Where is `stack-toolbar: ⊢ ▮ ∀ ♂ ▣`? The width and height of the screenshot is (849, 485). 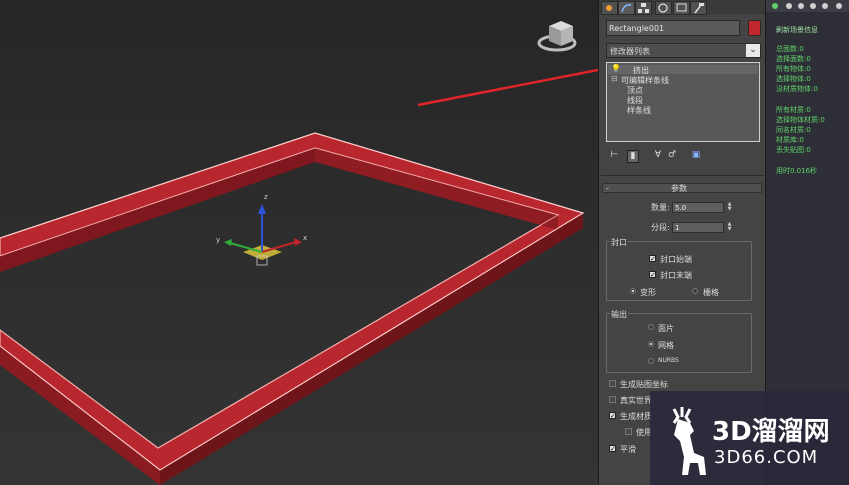 stack-toolbar: ⊢ ▮ ∀ ♂ ▣ is located at coordinates (662, 156).